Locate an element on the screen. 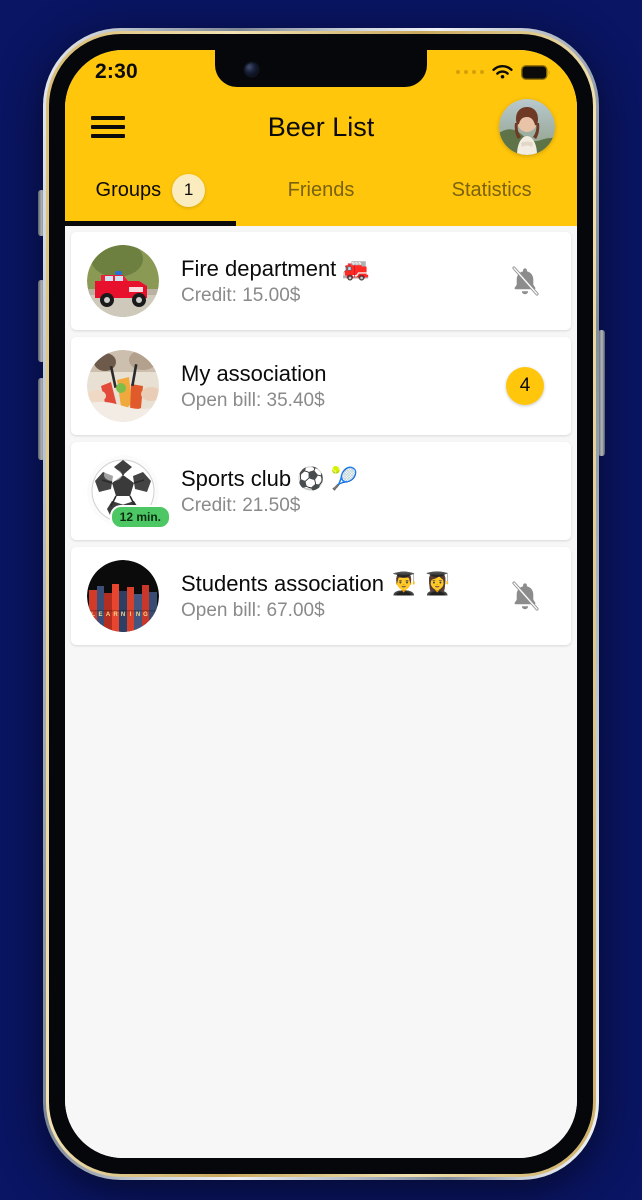 The image size is (642, 1200). status-bar-time: 2:30 is located at coordinates (116, 71).